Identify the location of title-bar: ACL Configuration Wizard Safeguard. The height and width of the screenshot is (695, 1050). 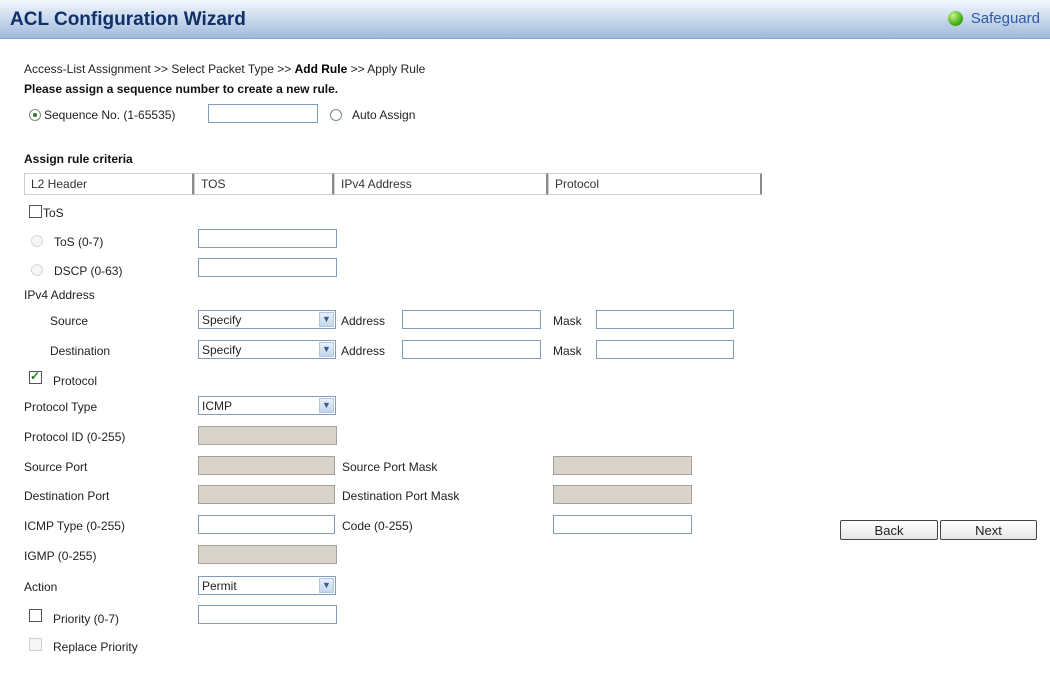
(525, 19).